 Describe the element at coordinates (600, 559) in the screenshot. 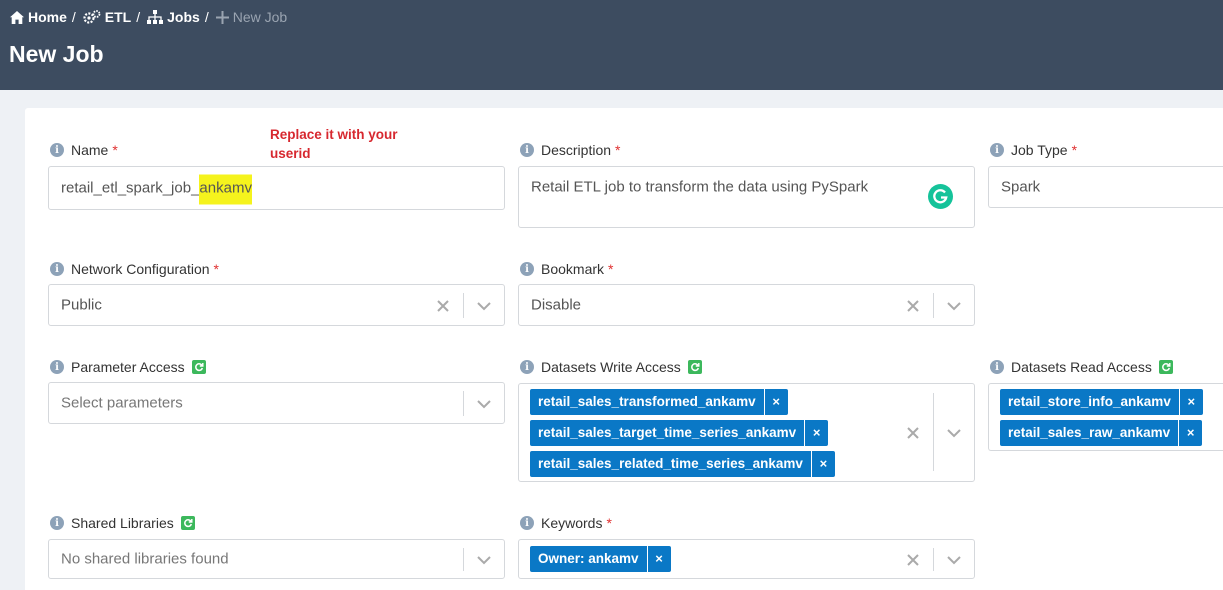

I see `keyword-tag: Owner: ankamv ×` at that location.